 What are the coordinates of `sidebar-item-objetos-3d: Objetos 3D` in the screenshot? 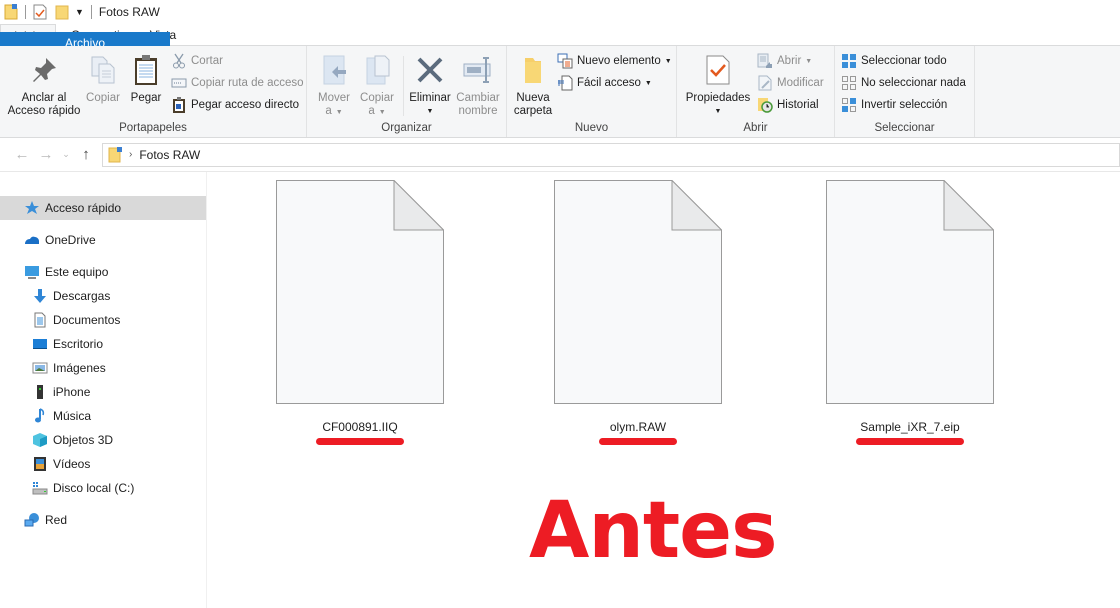 It's located at (103, 440).